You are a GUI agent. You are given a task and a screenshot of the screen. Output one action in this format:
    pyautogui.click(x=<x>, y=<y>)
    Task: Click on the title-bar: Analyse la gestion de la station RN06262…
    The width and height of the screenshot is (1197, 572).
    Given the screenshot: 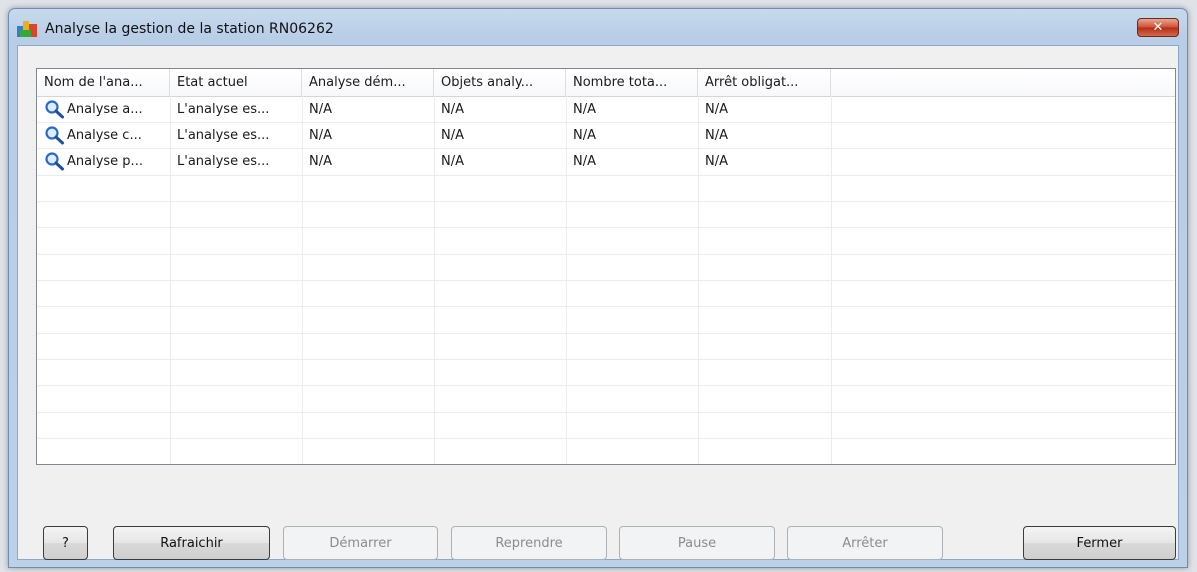 What is the action you would take?
    pyautogui.click(x=598, y=27)
    